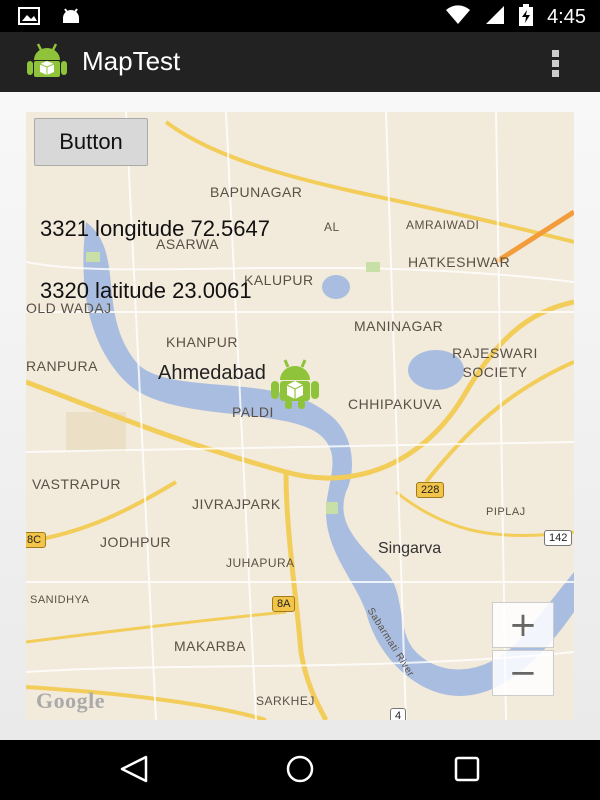  What do you see at coordinates (134, 771) in the screenshot?
I see `back-icon` at bounding box center [134, 771].